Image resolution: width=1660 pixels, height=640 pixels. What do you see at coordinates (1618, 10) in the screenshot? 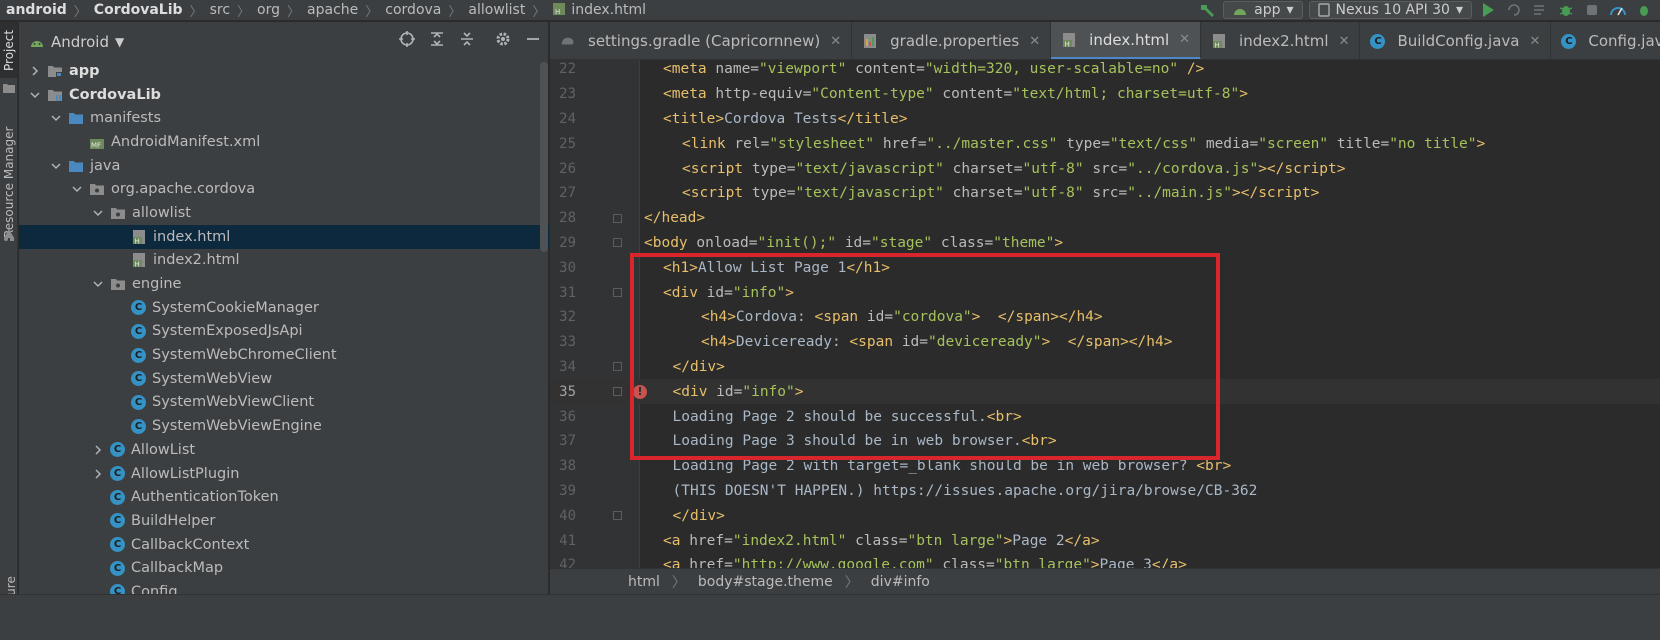
I see `profiler-icon` at bounding box center [1618, 10].